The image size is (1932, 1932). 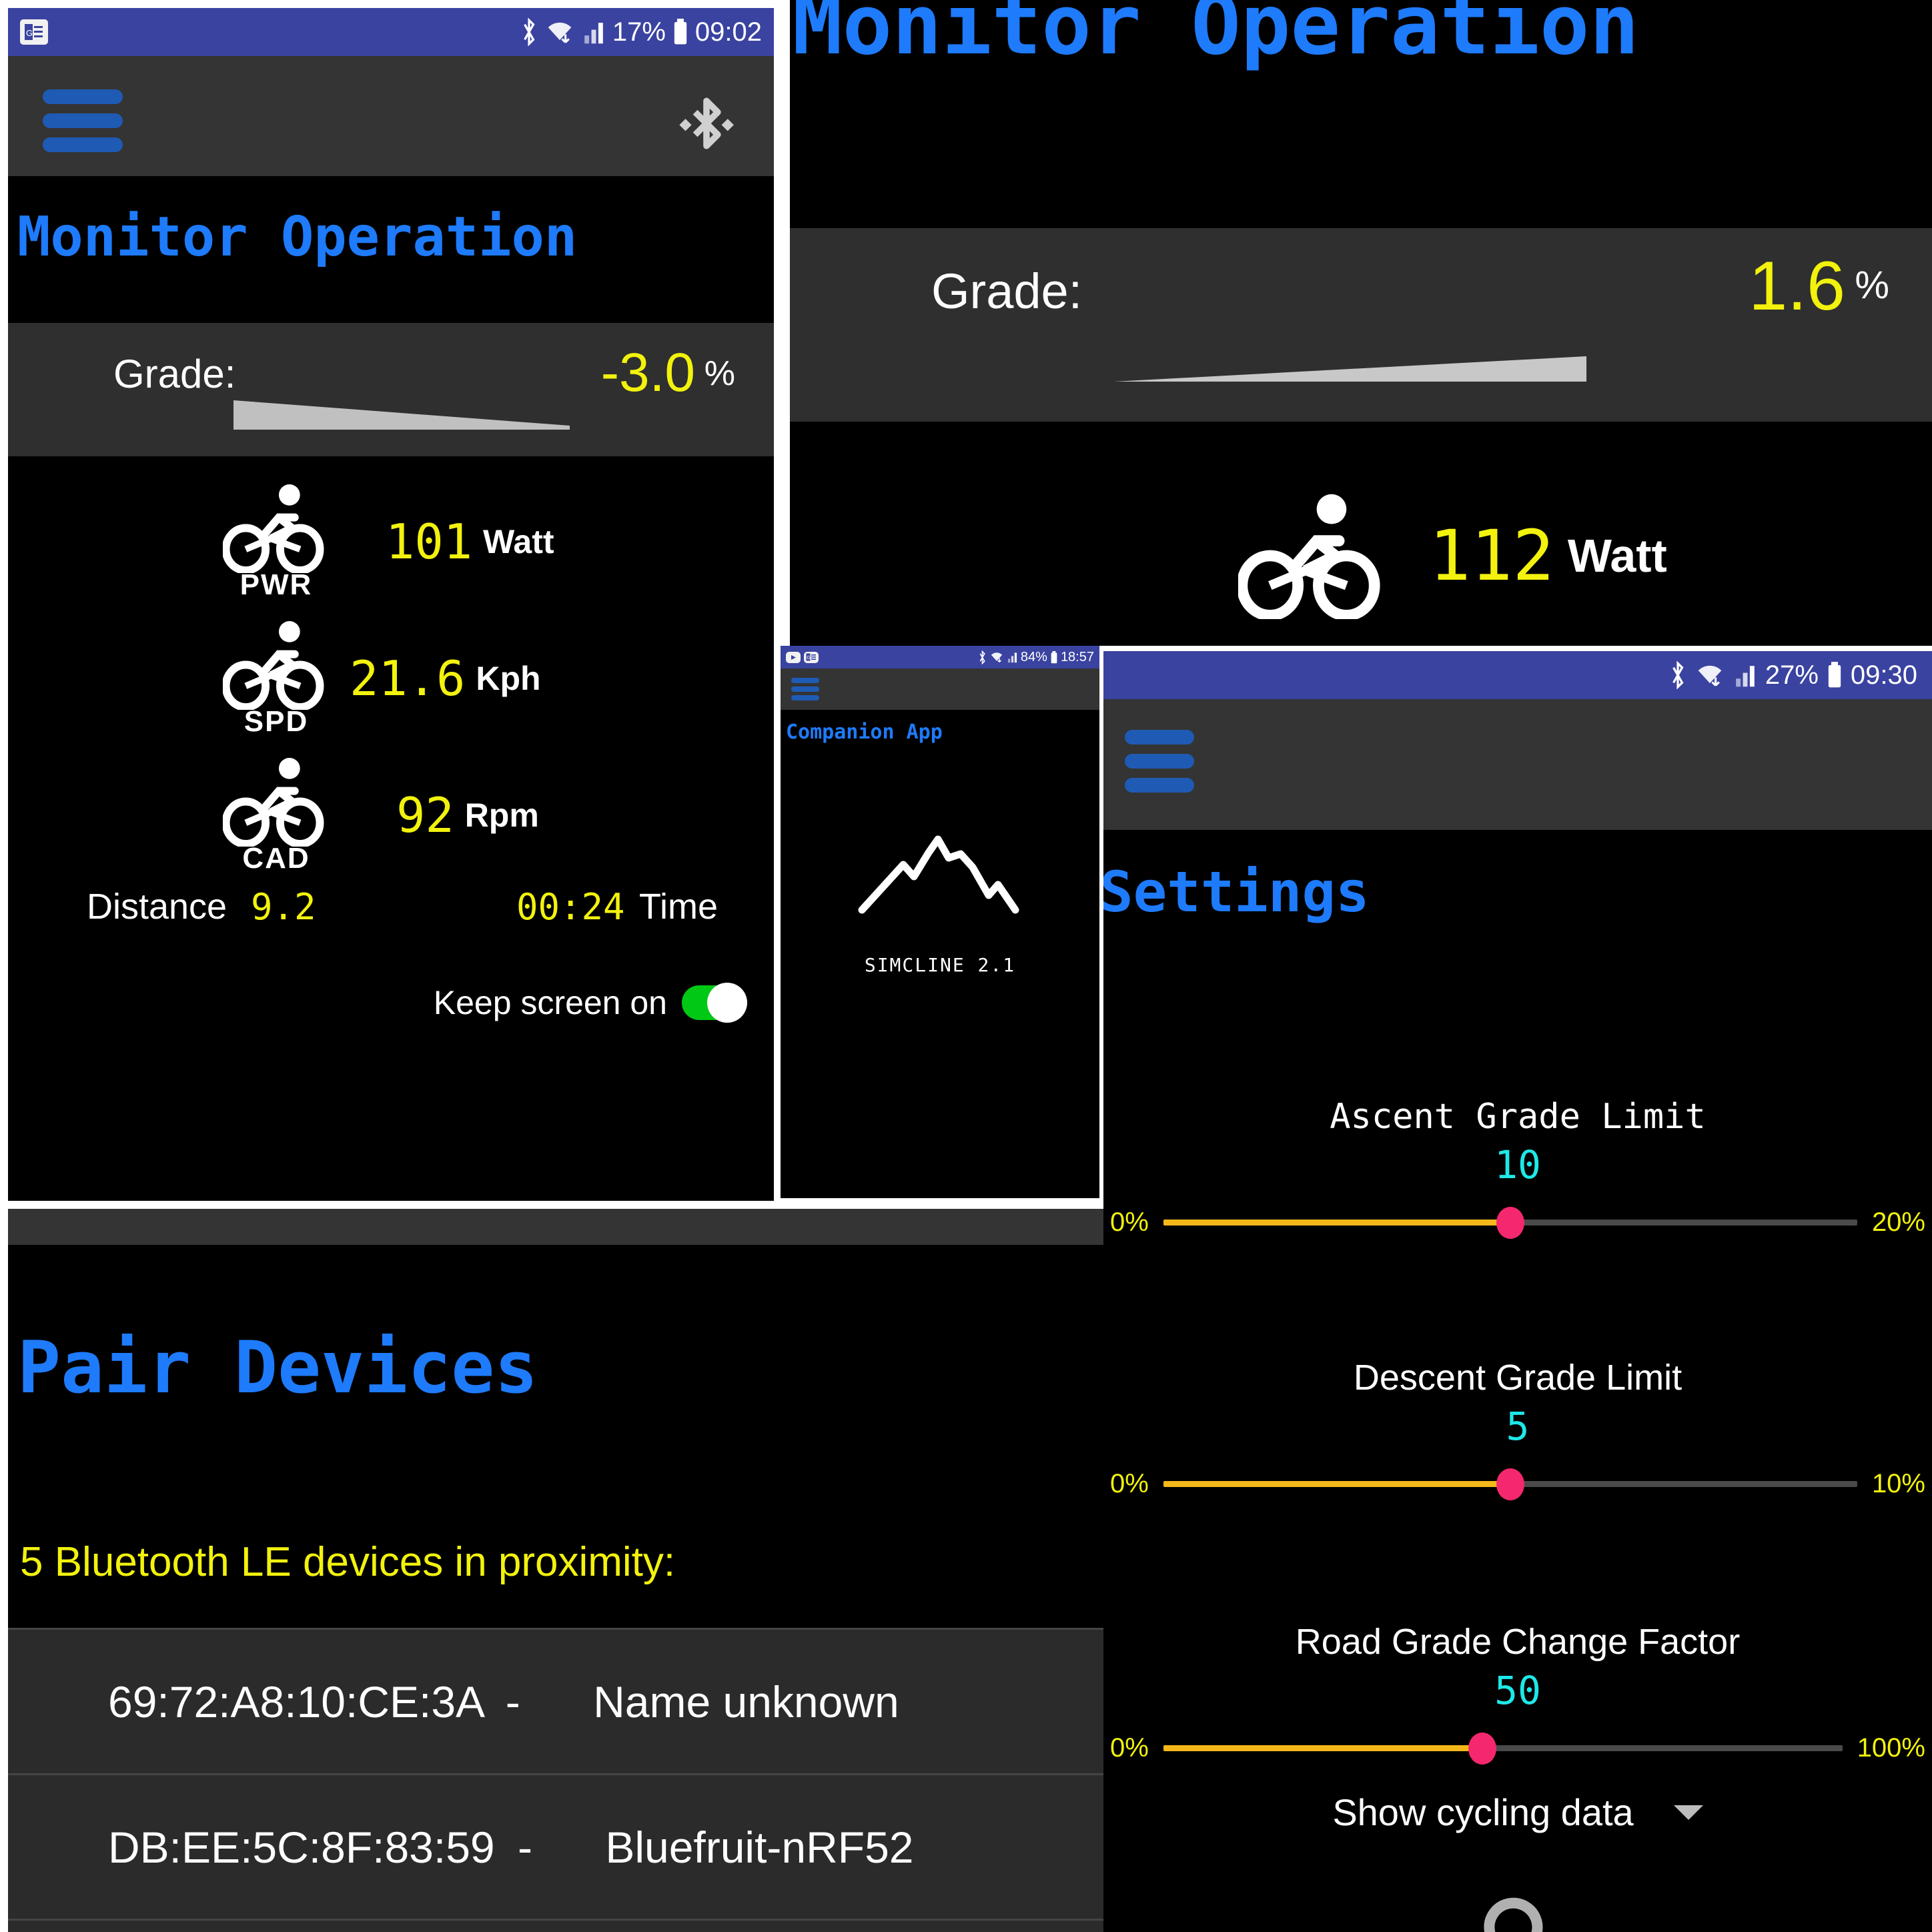 I want to click on keep-screen-on-row: Keep screen on, so click(x=590, y=1003).